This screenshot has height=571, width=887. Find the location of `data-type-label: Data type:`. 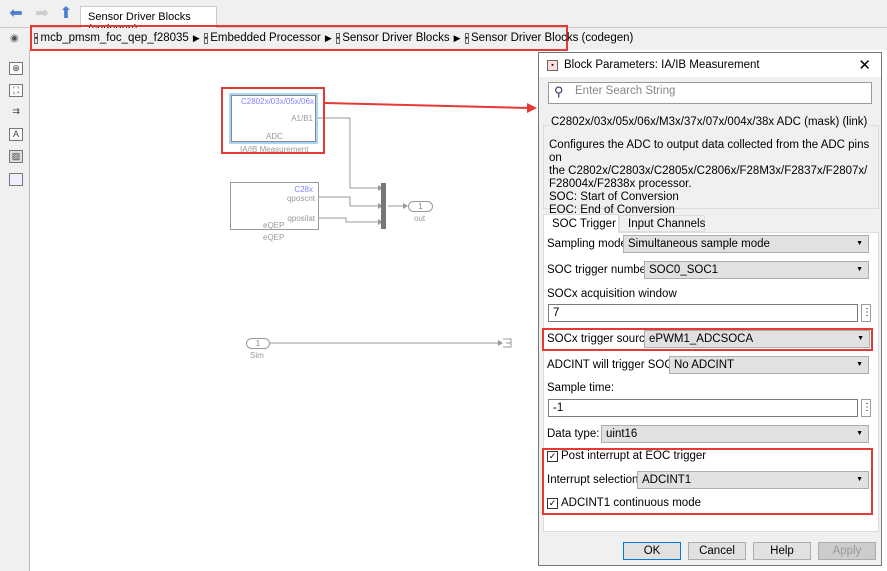

data-type-label: Data type: is located at coordinates (573, 434).